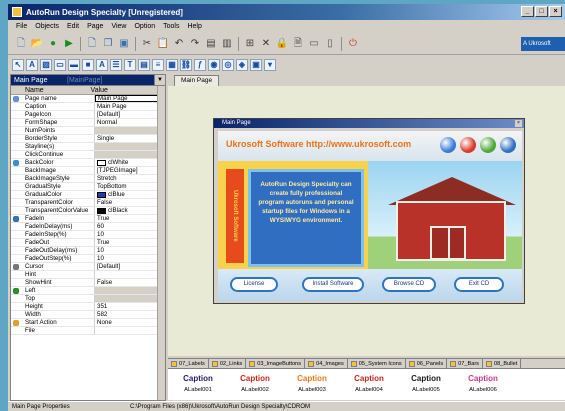 The height and width of the screenshot is (411, 565). Describe the element at coordinates (88, 331) in the screenshot. I see `property-row: File` at that location.